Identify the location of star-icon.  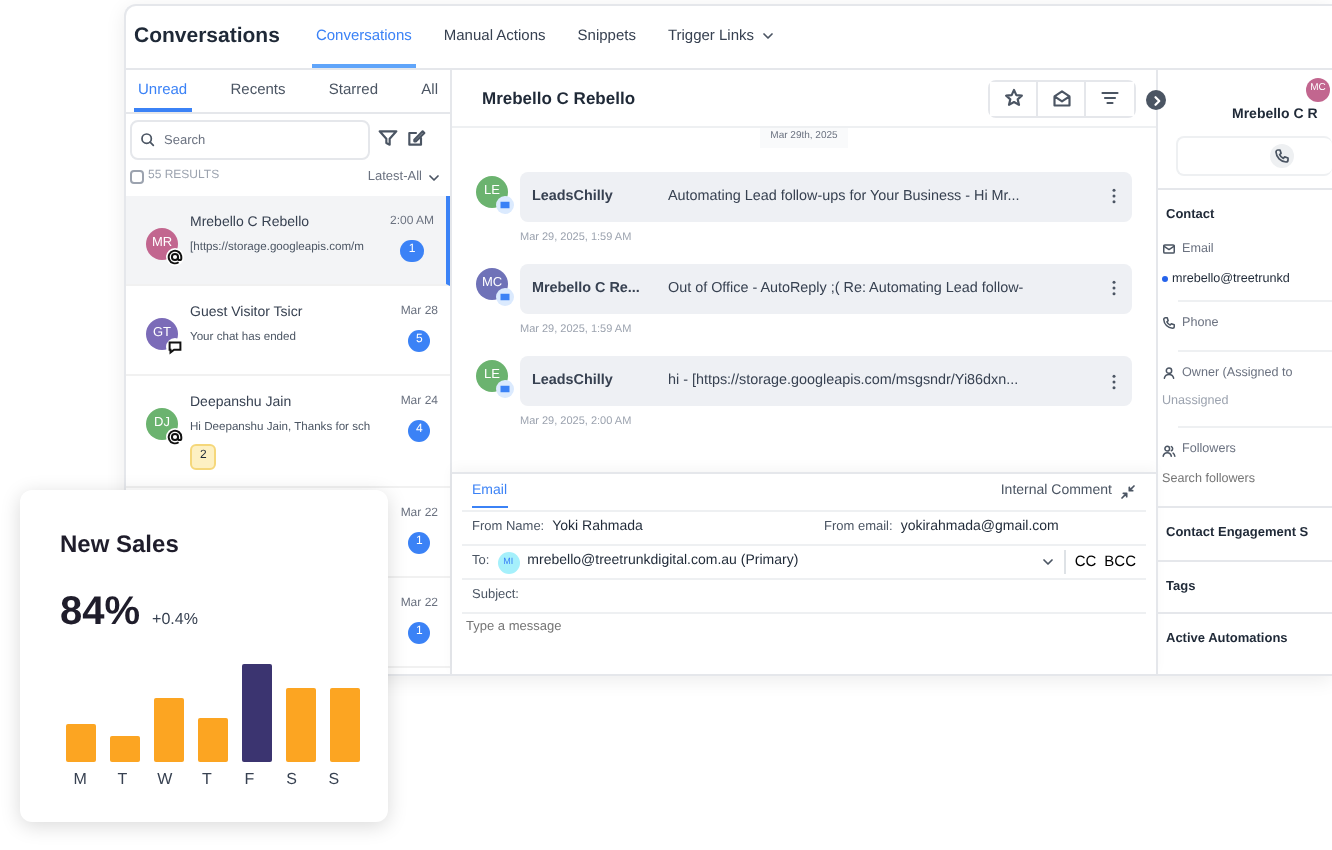
(1013, 98).